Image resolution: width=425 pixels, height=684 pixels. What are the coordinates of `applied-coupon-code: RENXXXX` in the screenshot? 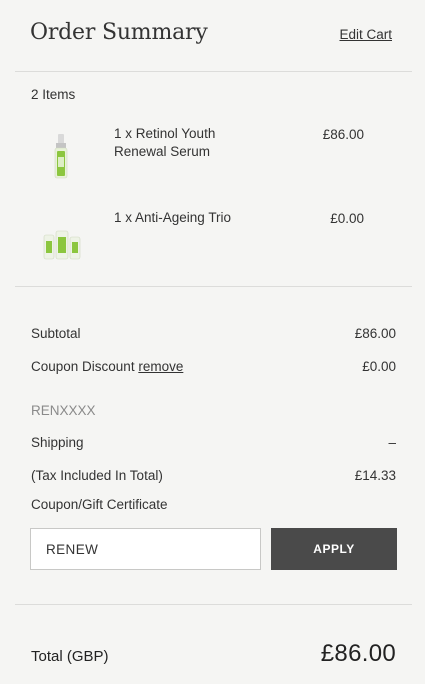 It's located at (63, 410).